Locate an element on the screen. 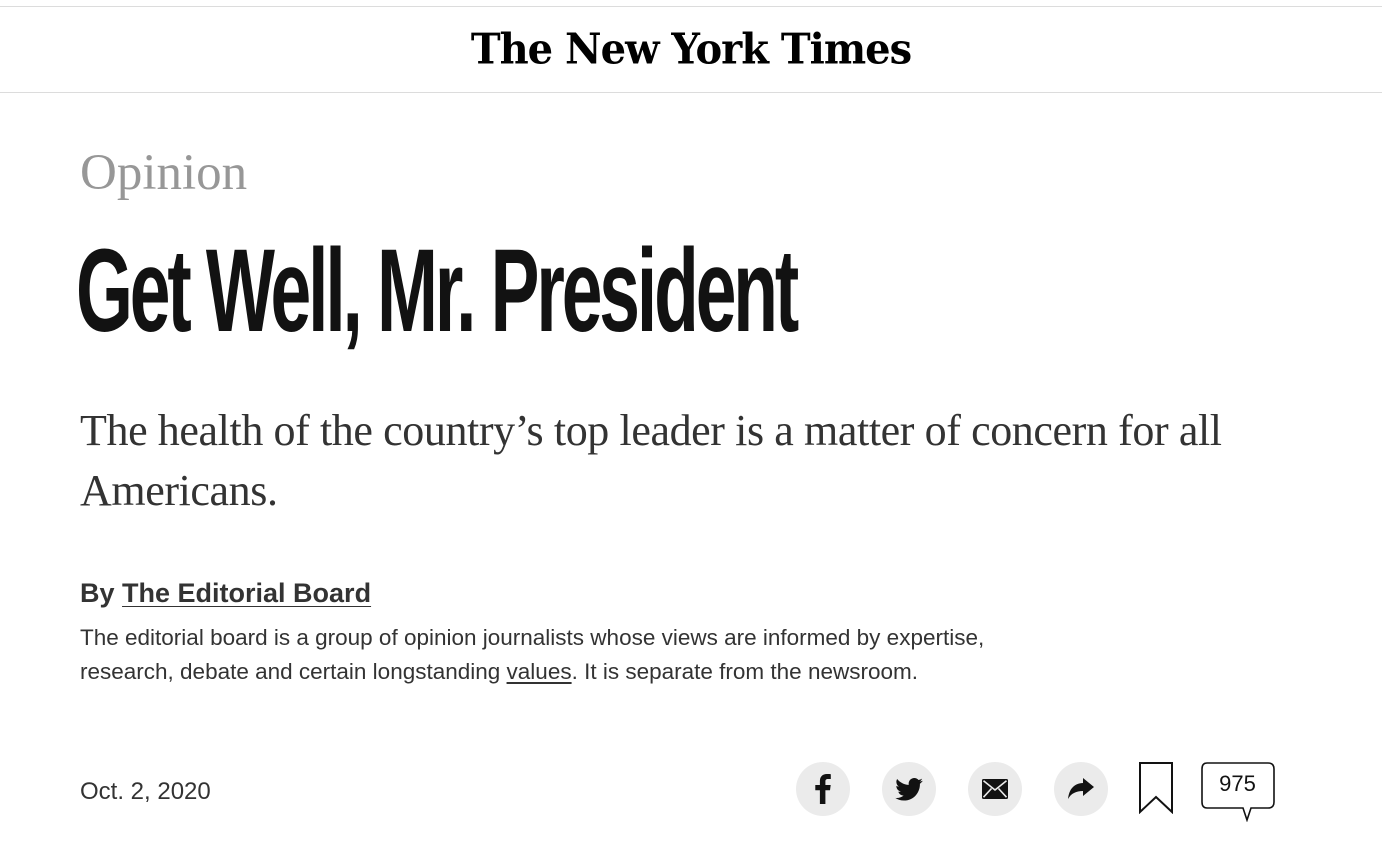 Image resolution: width=1382 pixels, height=852 pixels. email-icon is located at coordinates (995, 789).